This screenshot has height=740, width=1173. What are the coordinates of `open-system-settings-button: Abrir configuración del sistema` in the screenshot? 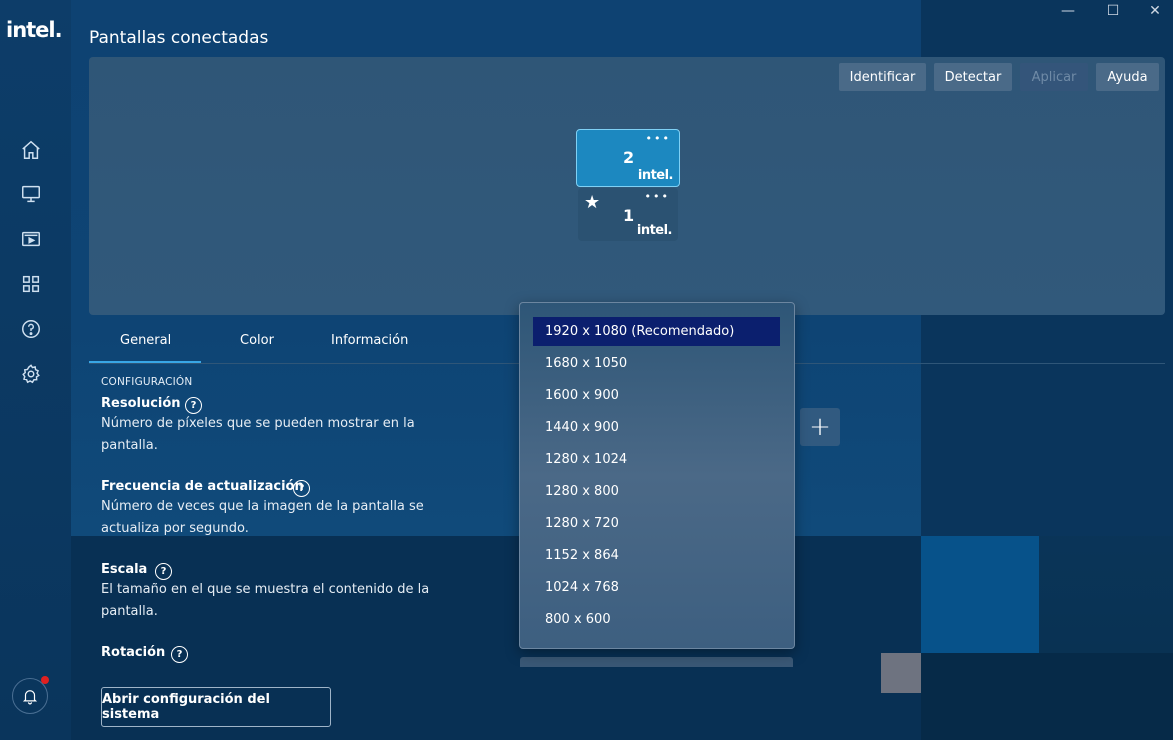 It's located at (216, 707).